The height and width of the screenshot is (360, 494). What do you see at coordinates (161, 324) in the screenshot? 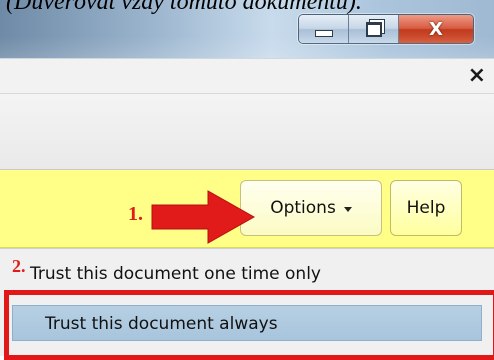
I see `menu-item-label: Trust this document always` at bounding box center [161, 324].